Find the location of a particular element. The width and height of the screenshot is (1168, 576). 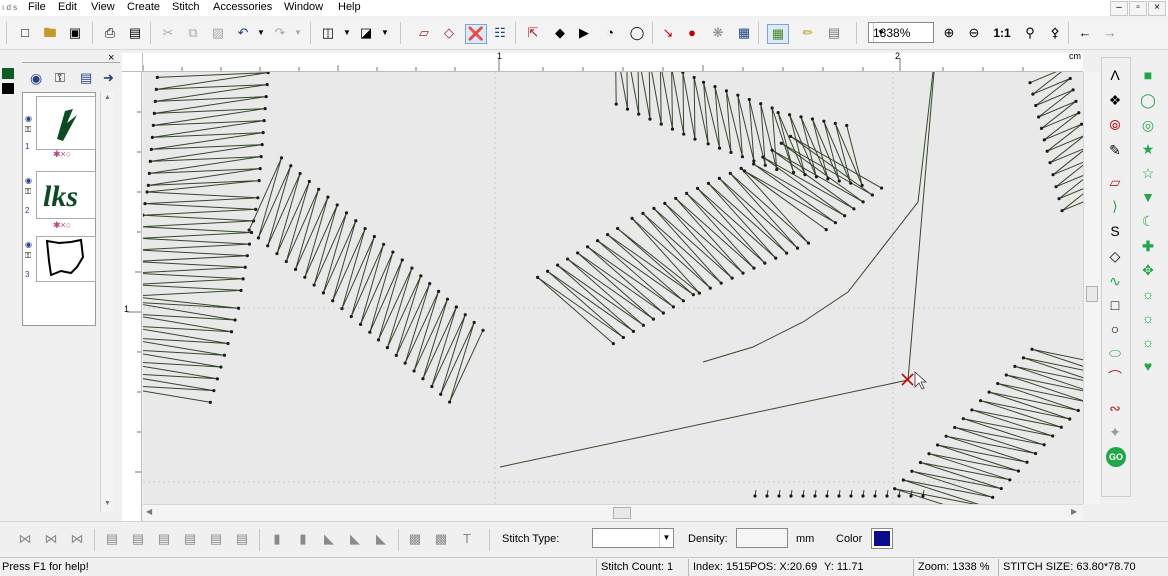

copy-icon: ⧉ is located at coordinates (193, 33).